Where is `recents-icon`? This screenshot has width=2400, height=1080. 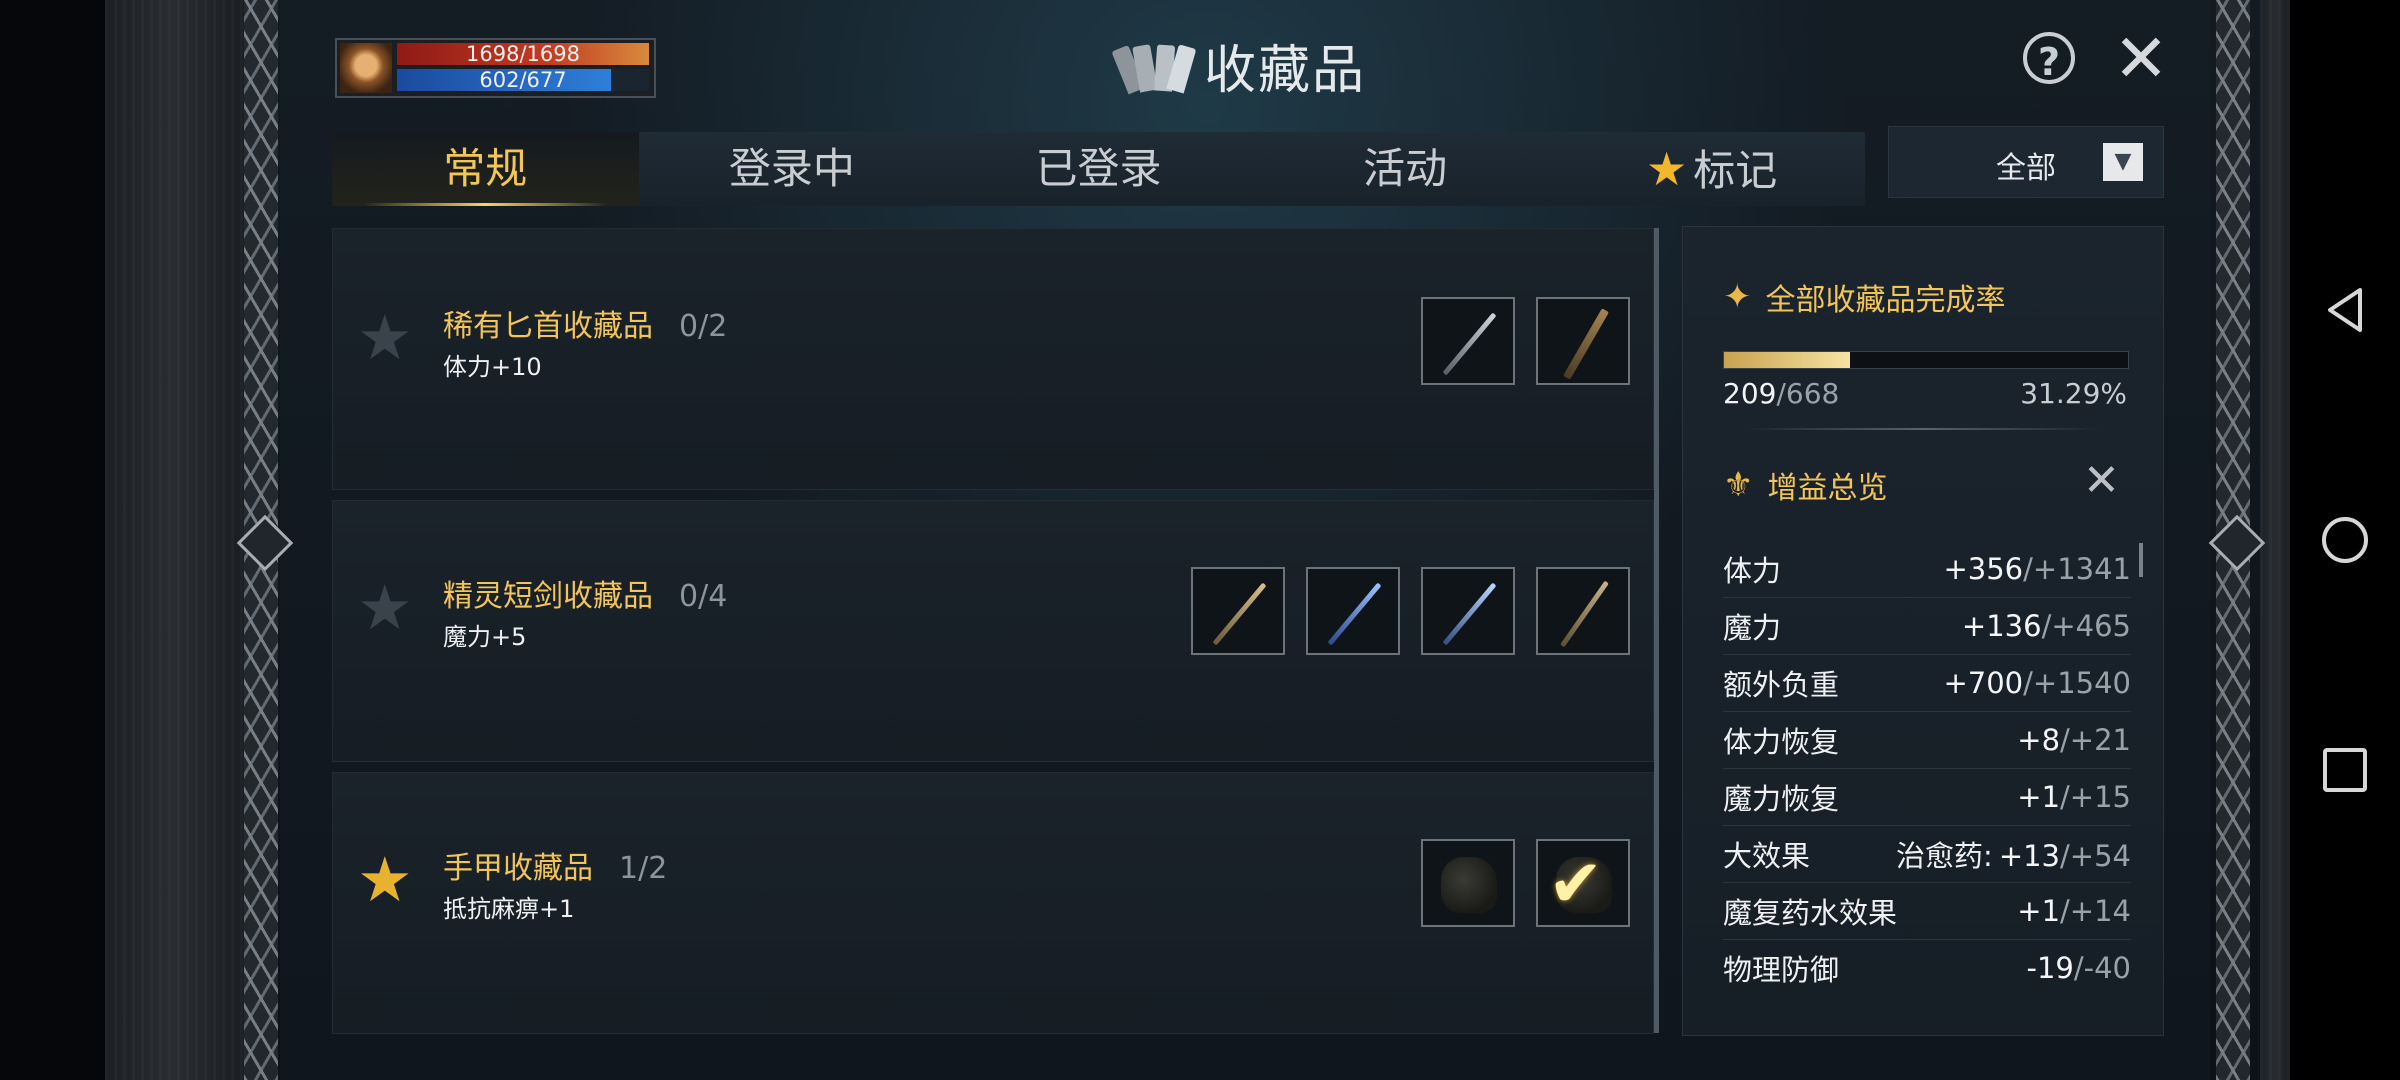 recents-icon is located at coordinates (2345, 770).